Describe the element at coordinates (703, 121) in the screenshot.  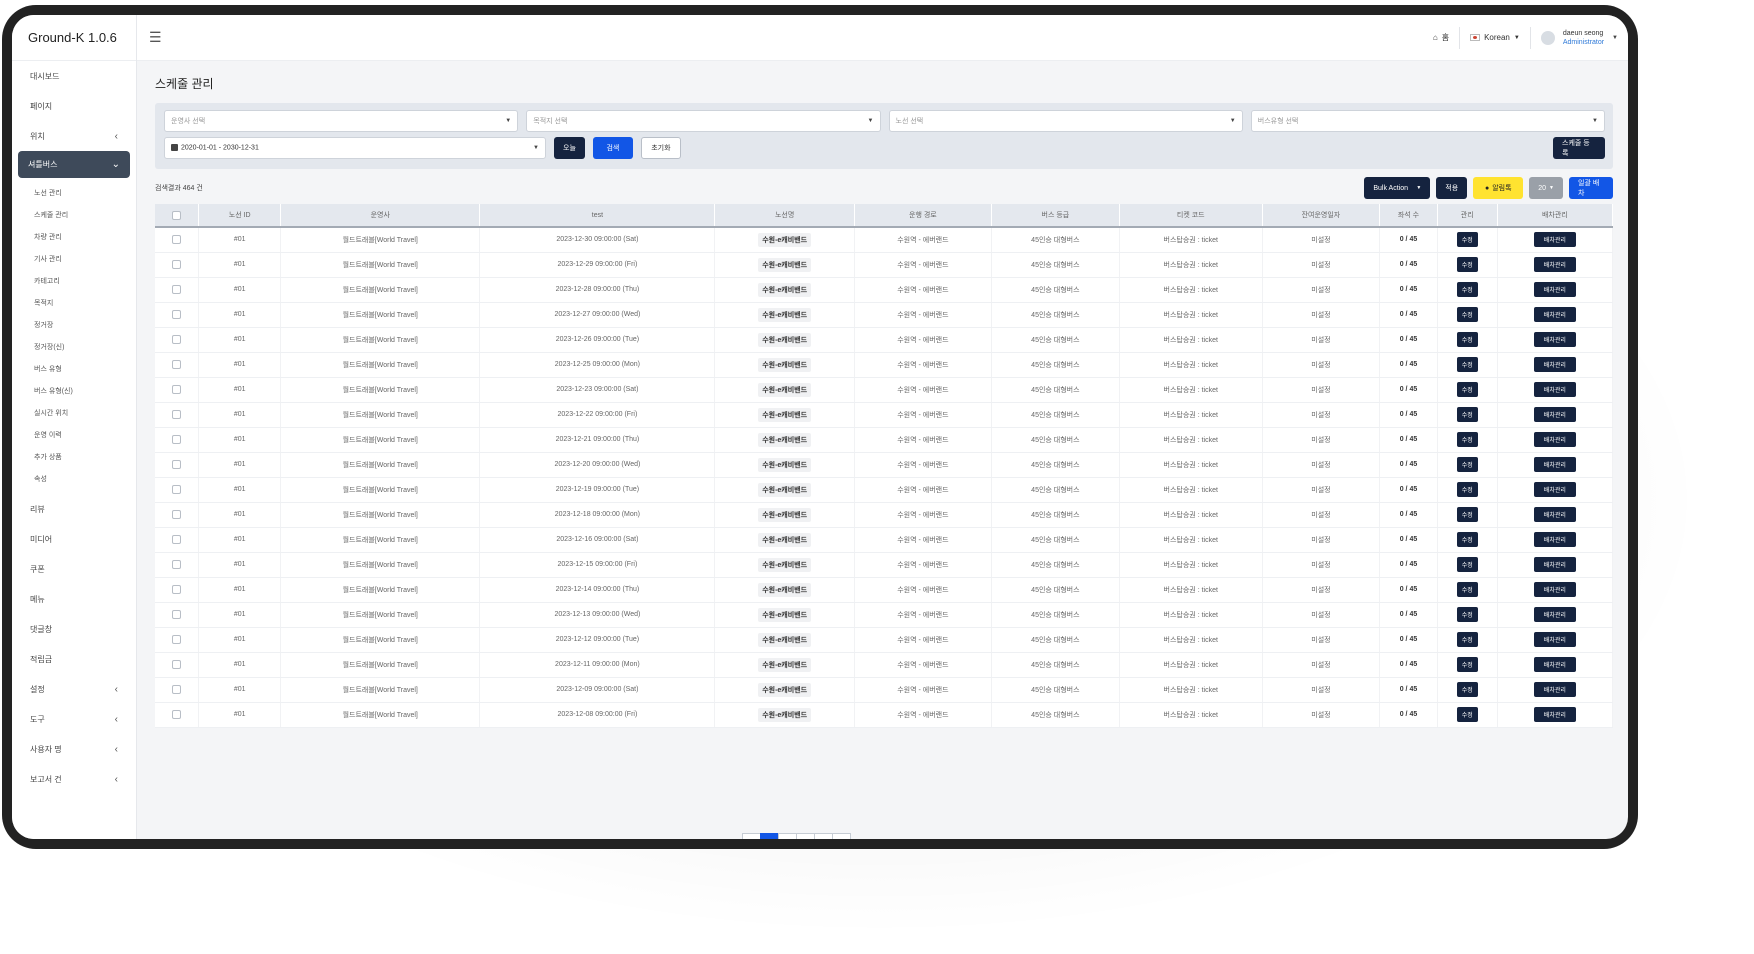
I see `destination-select: 목적지 선택 ▼` at that location.